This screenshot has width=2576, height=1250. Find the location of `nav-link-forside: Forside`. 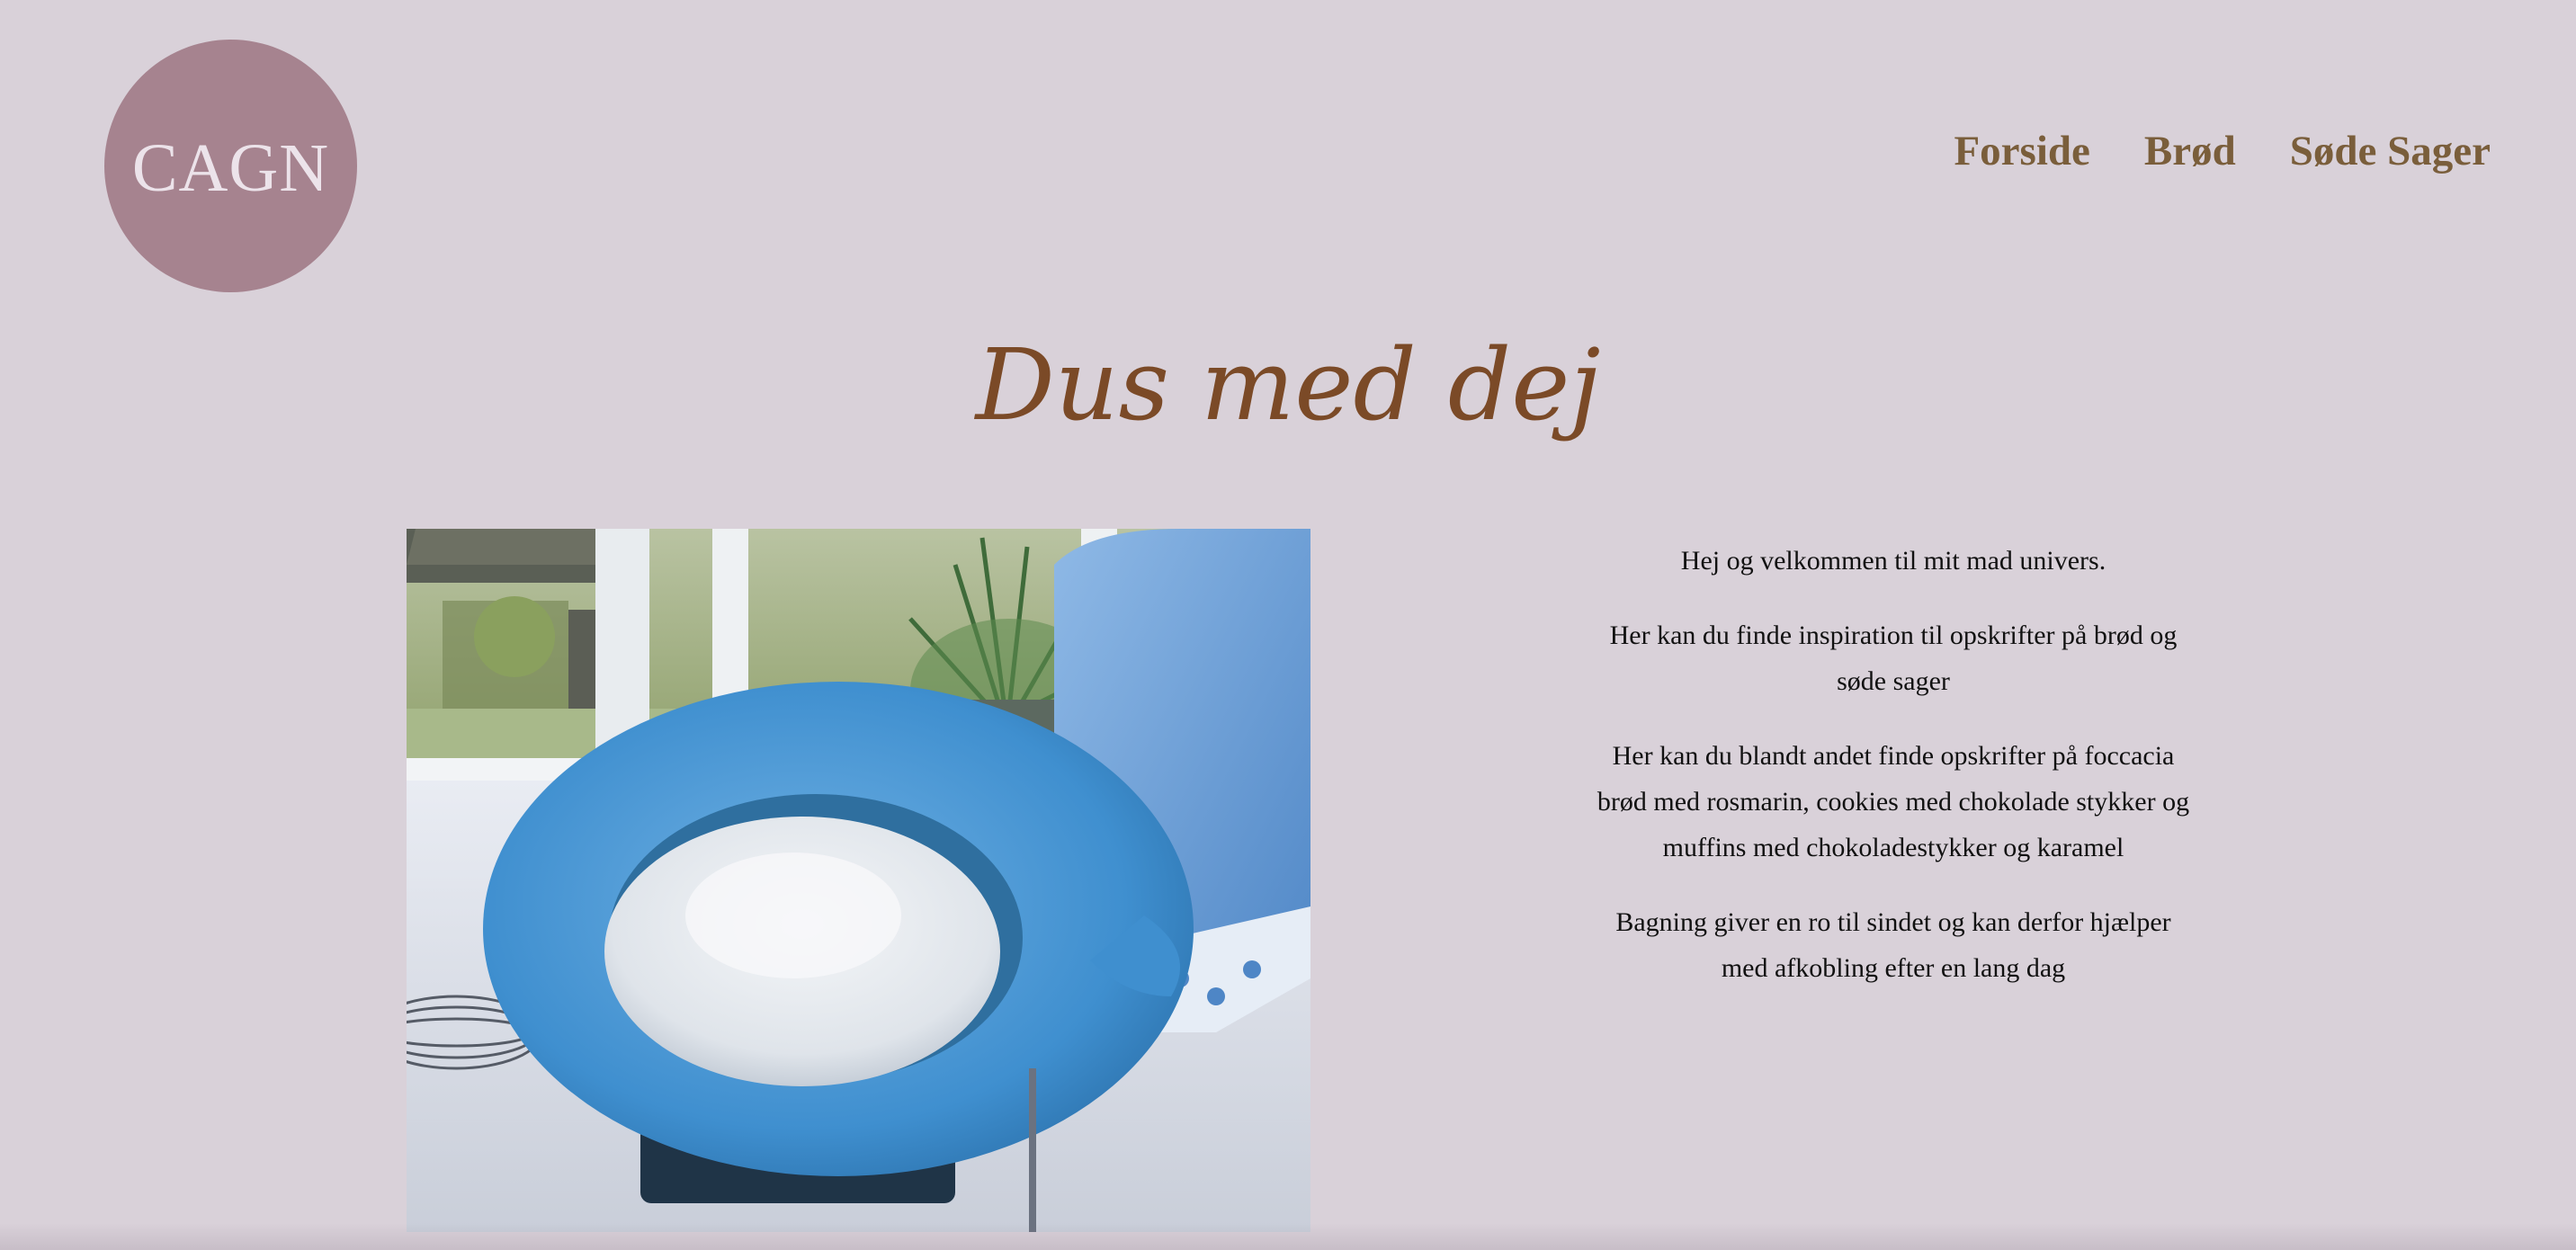

nav-link-forside: Forside is located at coordinates (2022, 151).